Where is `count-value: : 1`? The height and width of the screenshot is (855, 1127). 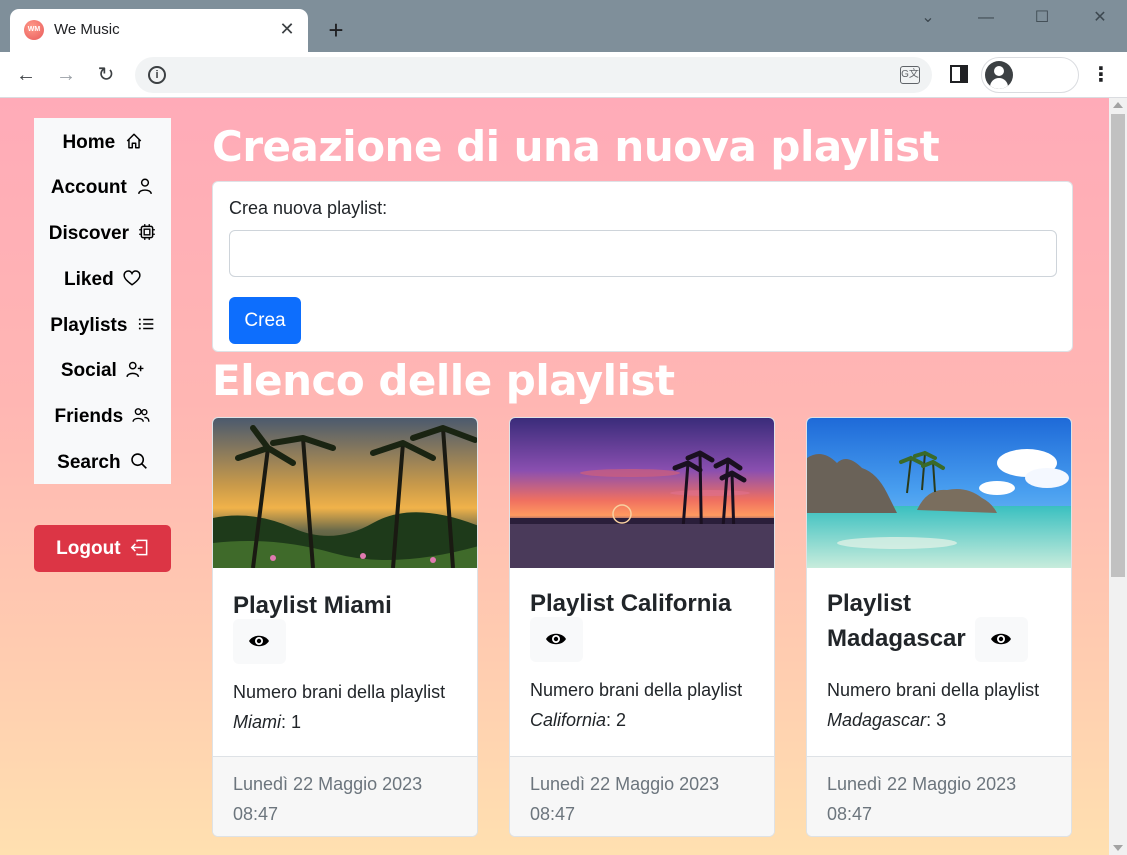 count-value: : 1 is located at coordinates (291, 722).